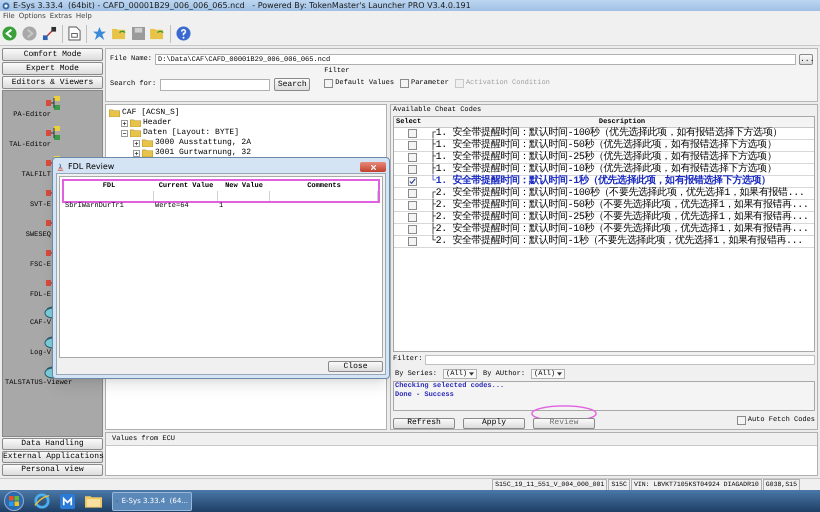  What do you see at coordinates (242, 6) in the screenshot?
I see `window-title: E-Sys 3.33.4 (64bit) - CAFD_00001B29_006_006_065.ncd - Powered By: TokenMaster's Launcher PRO V3.4.0.191` at bounding box center [242, 6].